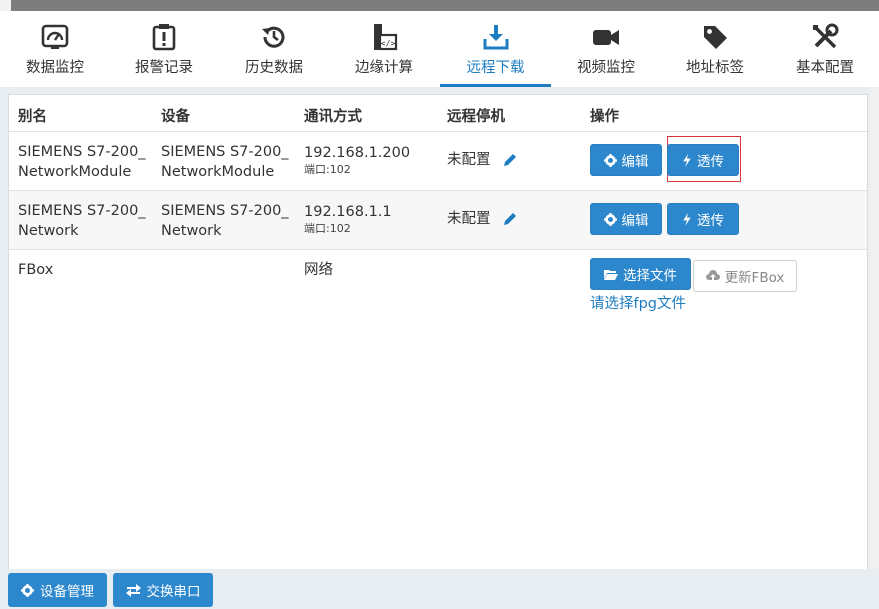 The width and height of the screenshot is (879, 609). What do you see at coordinates (36, 270) in the screenshot?
I see `fbox-alias: FBox` at bounding box center [36, 270].